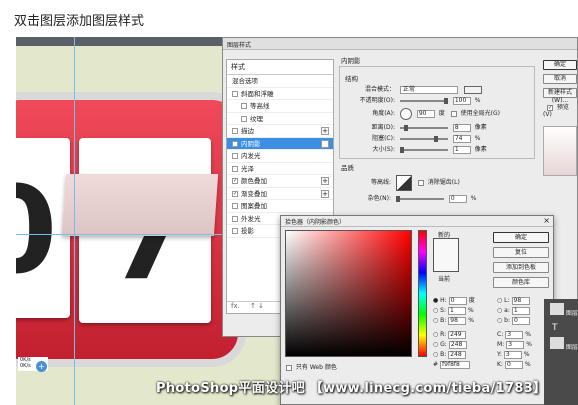  What do you see at coordinates (521, 282) in the screenshot?
I see `color-libraries-button: 颜色库` at bounding box center [521, 282].